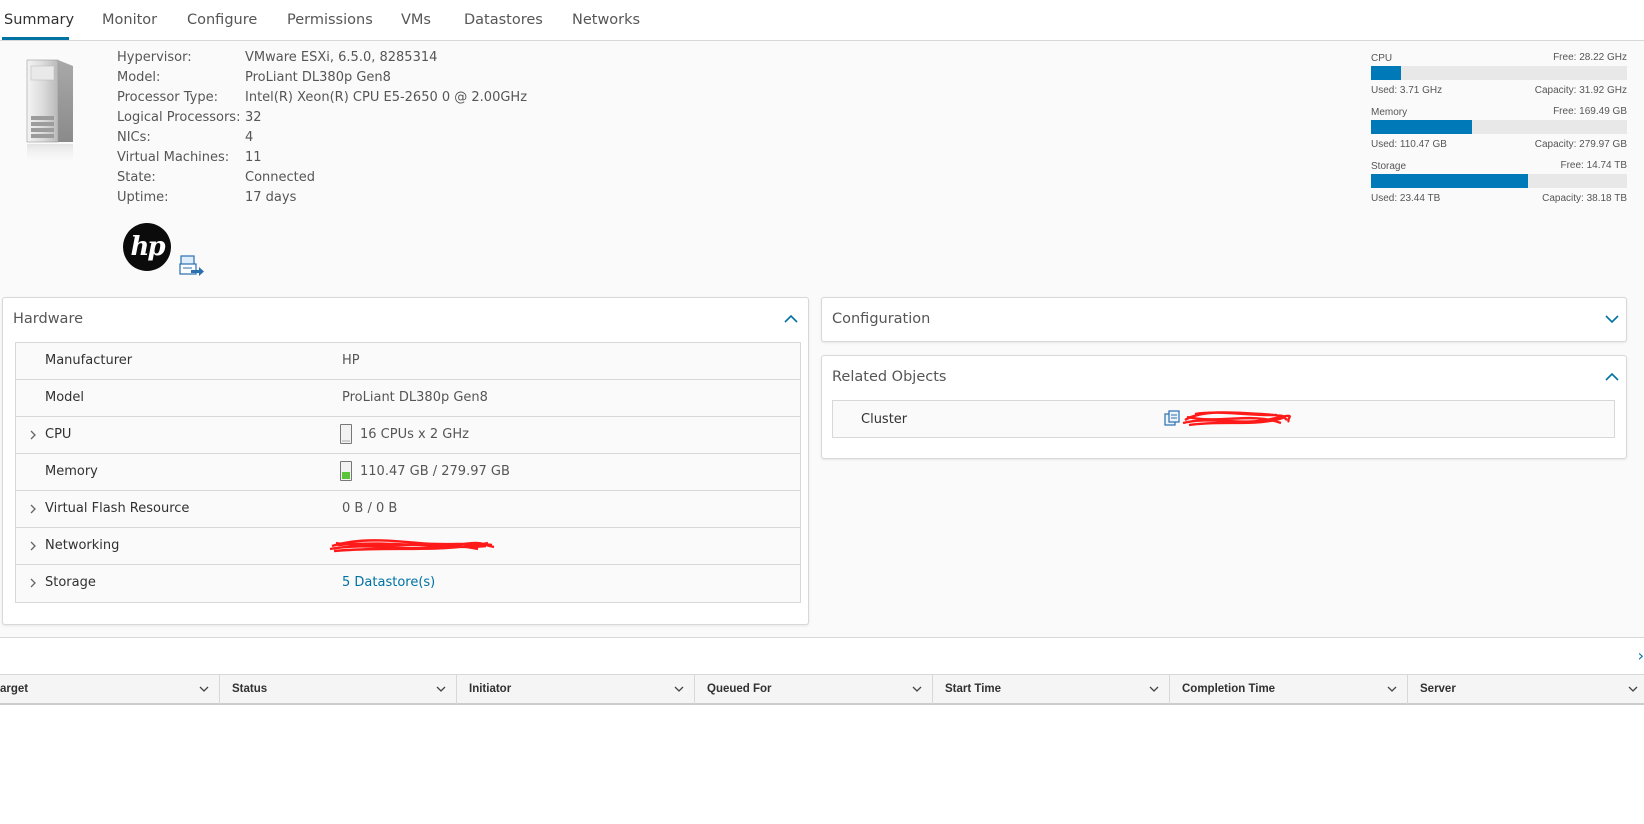 The image size is (1644, 824). Describe the element at coordinates (1580, 90) in the screenshot. I see `meter-capacity: Capacity: 31.92 GHz` at that location.